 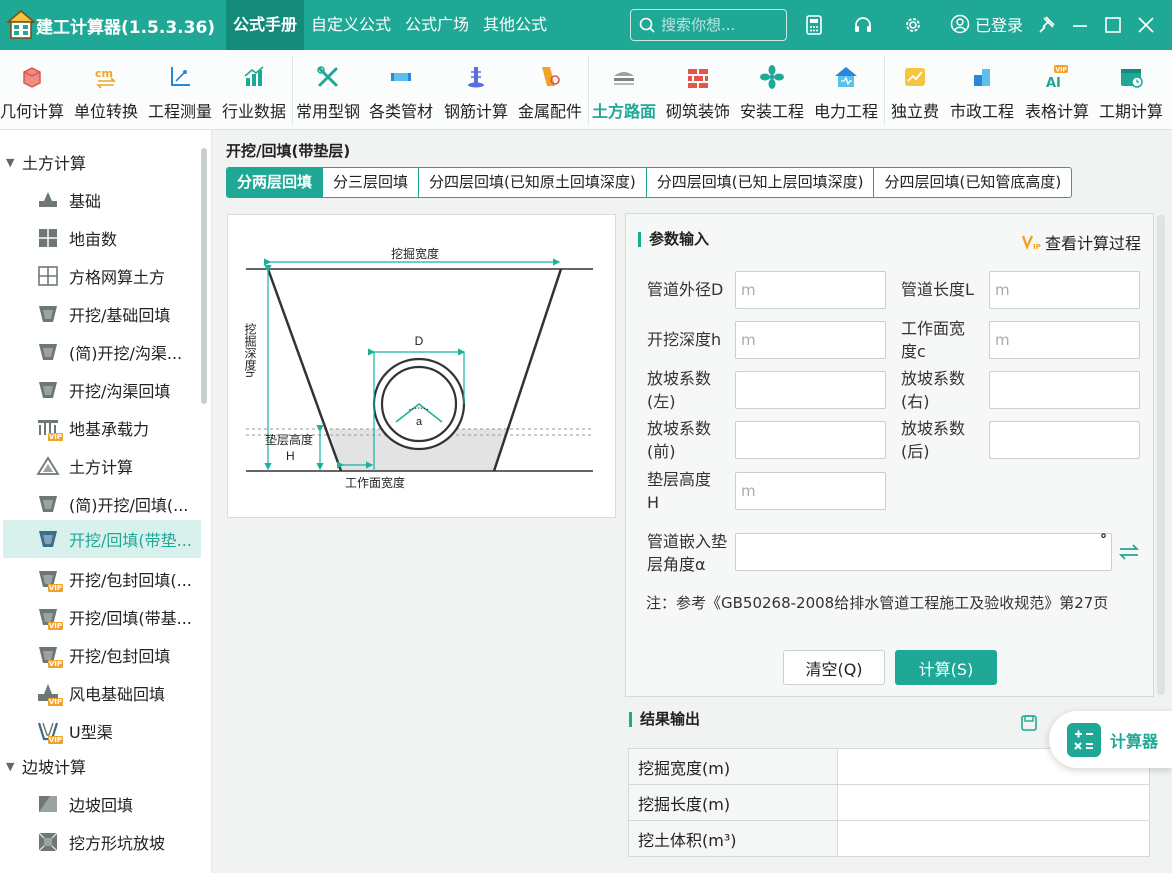 I want to click on slope-right-input, so click(x=1064, y=390).